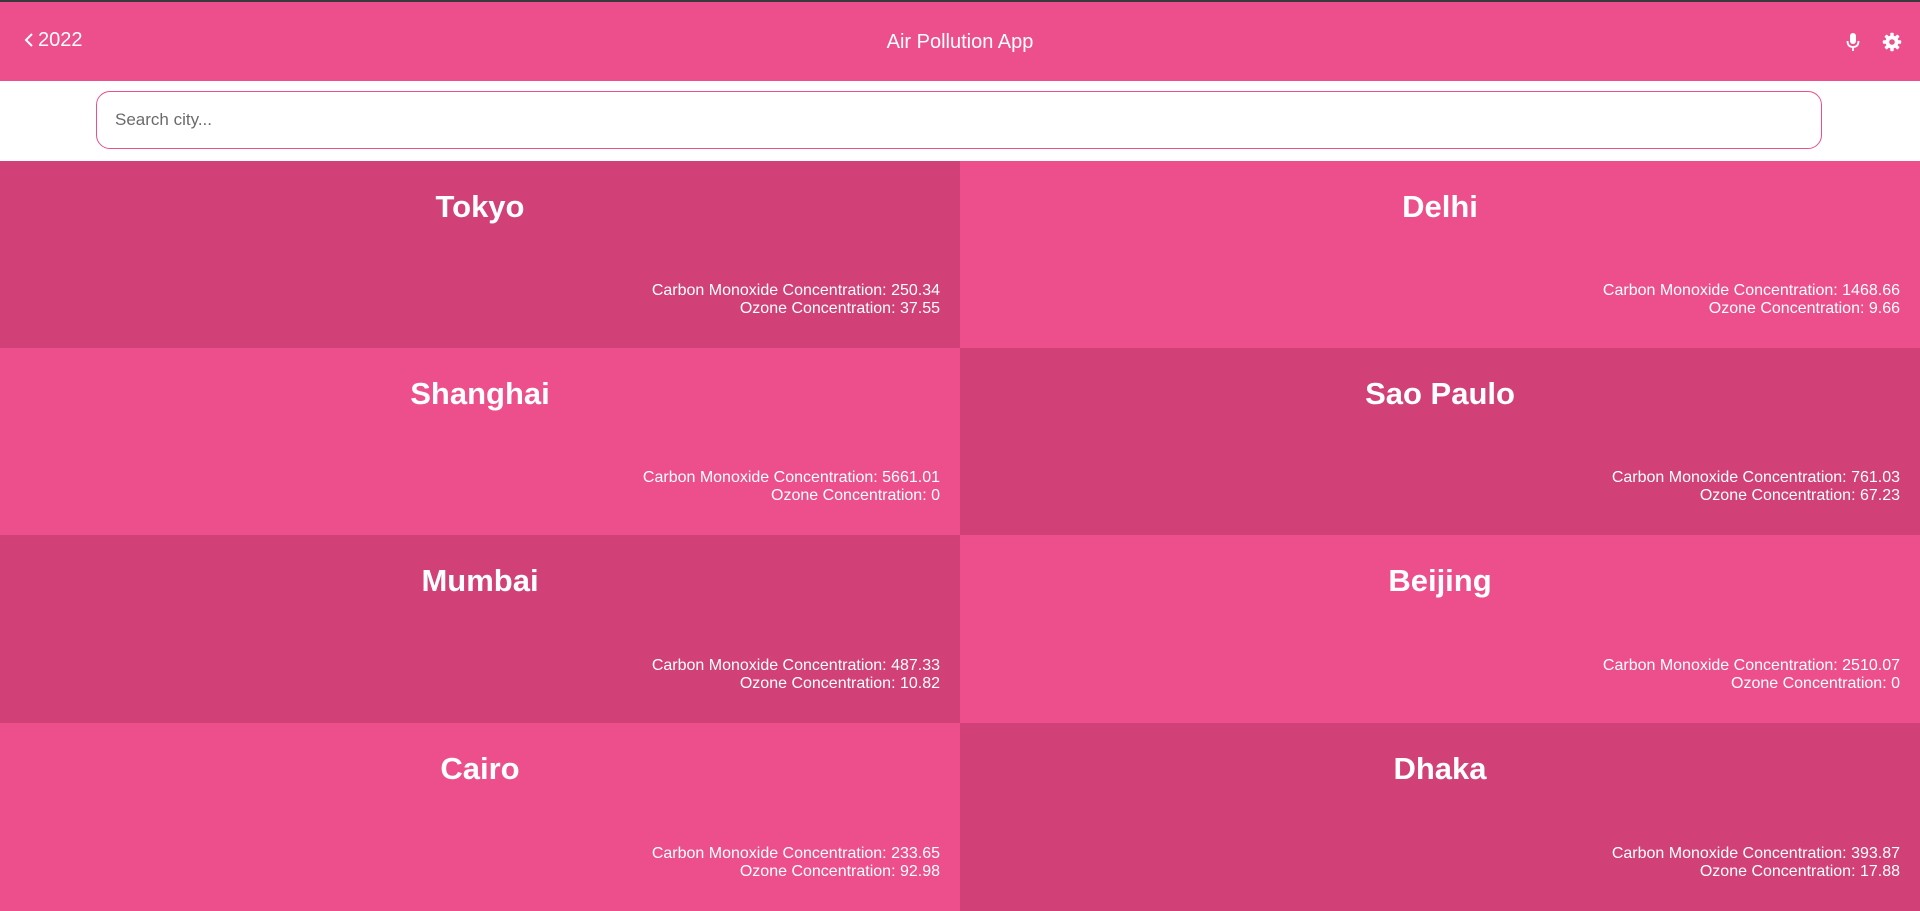 The width and height of the screenshot is (1920, 911). Describe the element at coordinates (1751, 290) in the screenshot. I see `co-concentration: Carbon Monoxide Concentration: 1468.66` at that location.